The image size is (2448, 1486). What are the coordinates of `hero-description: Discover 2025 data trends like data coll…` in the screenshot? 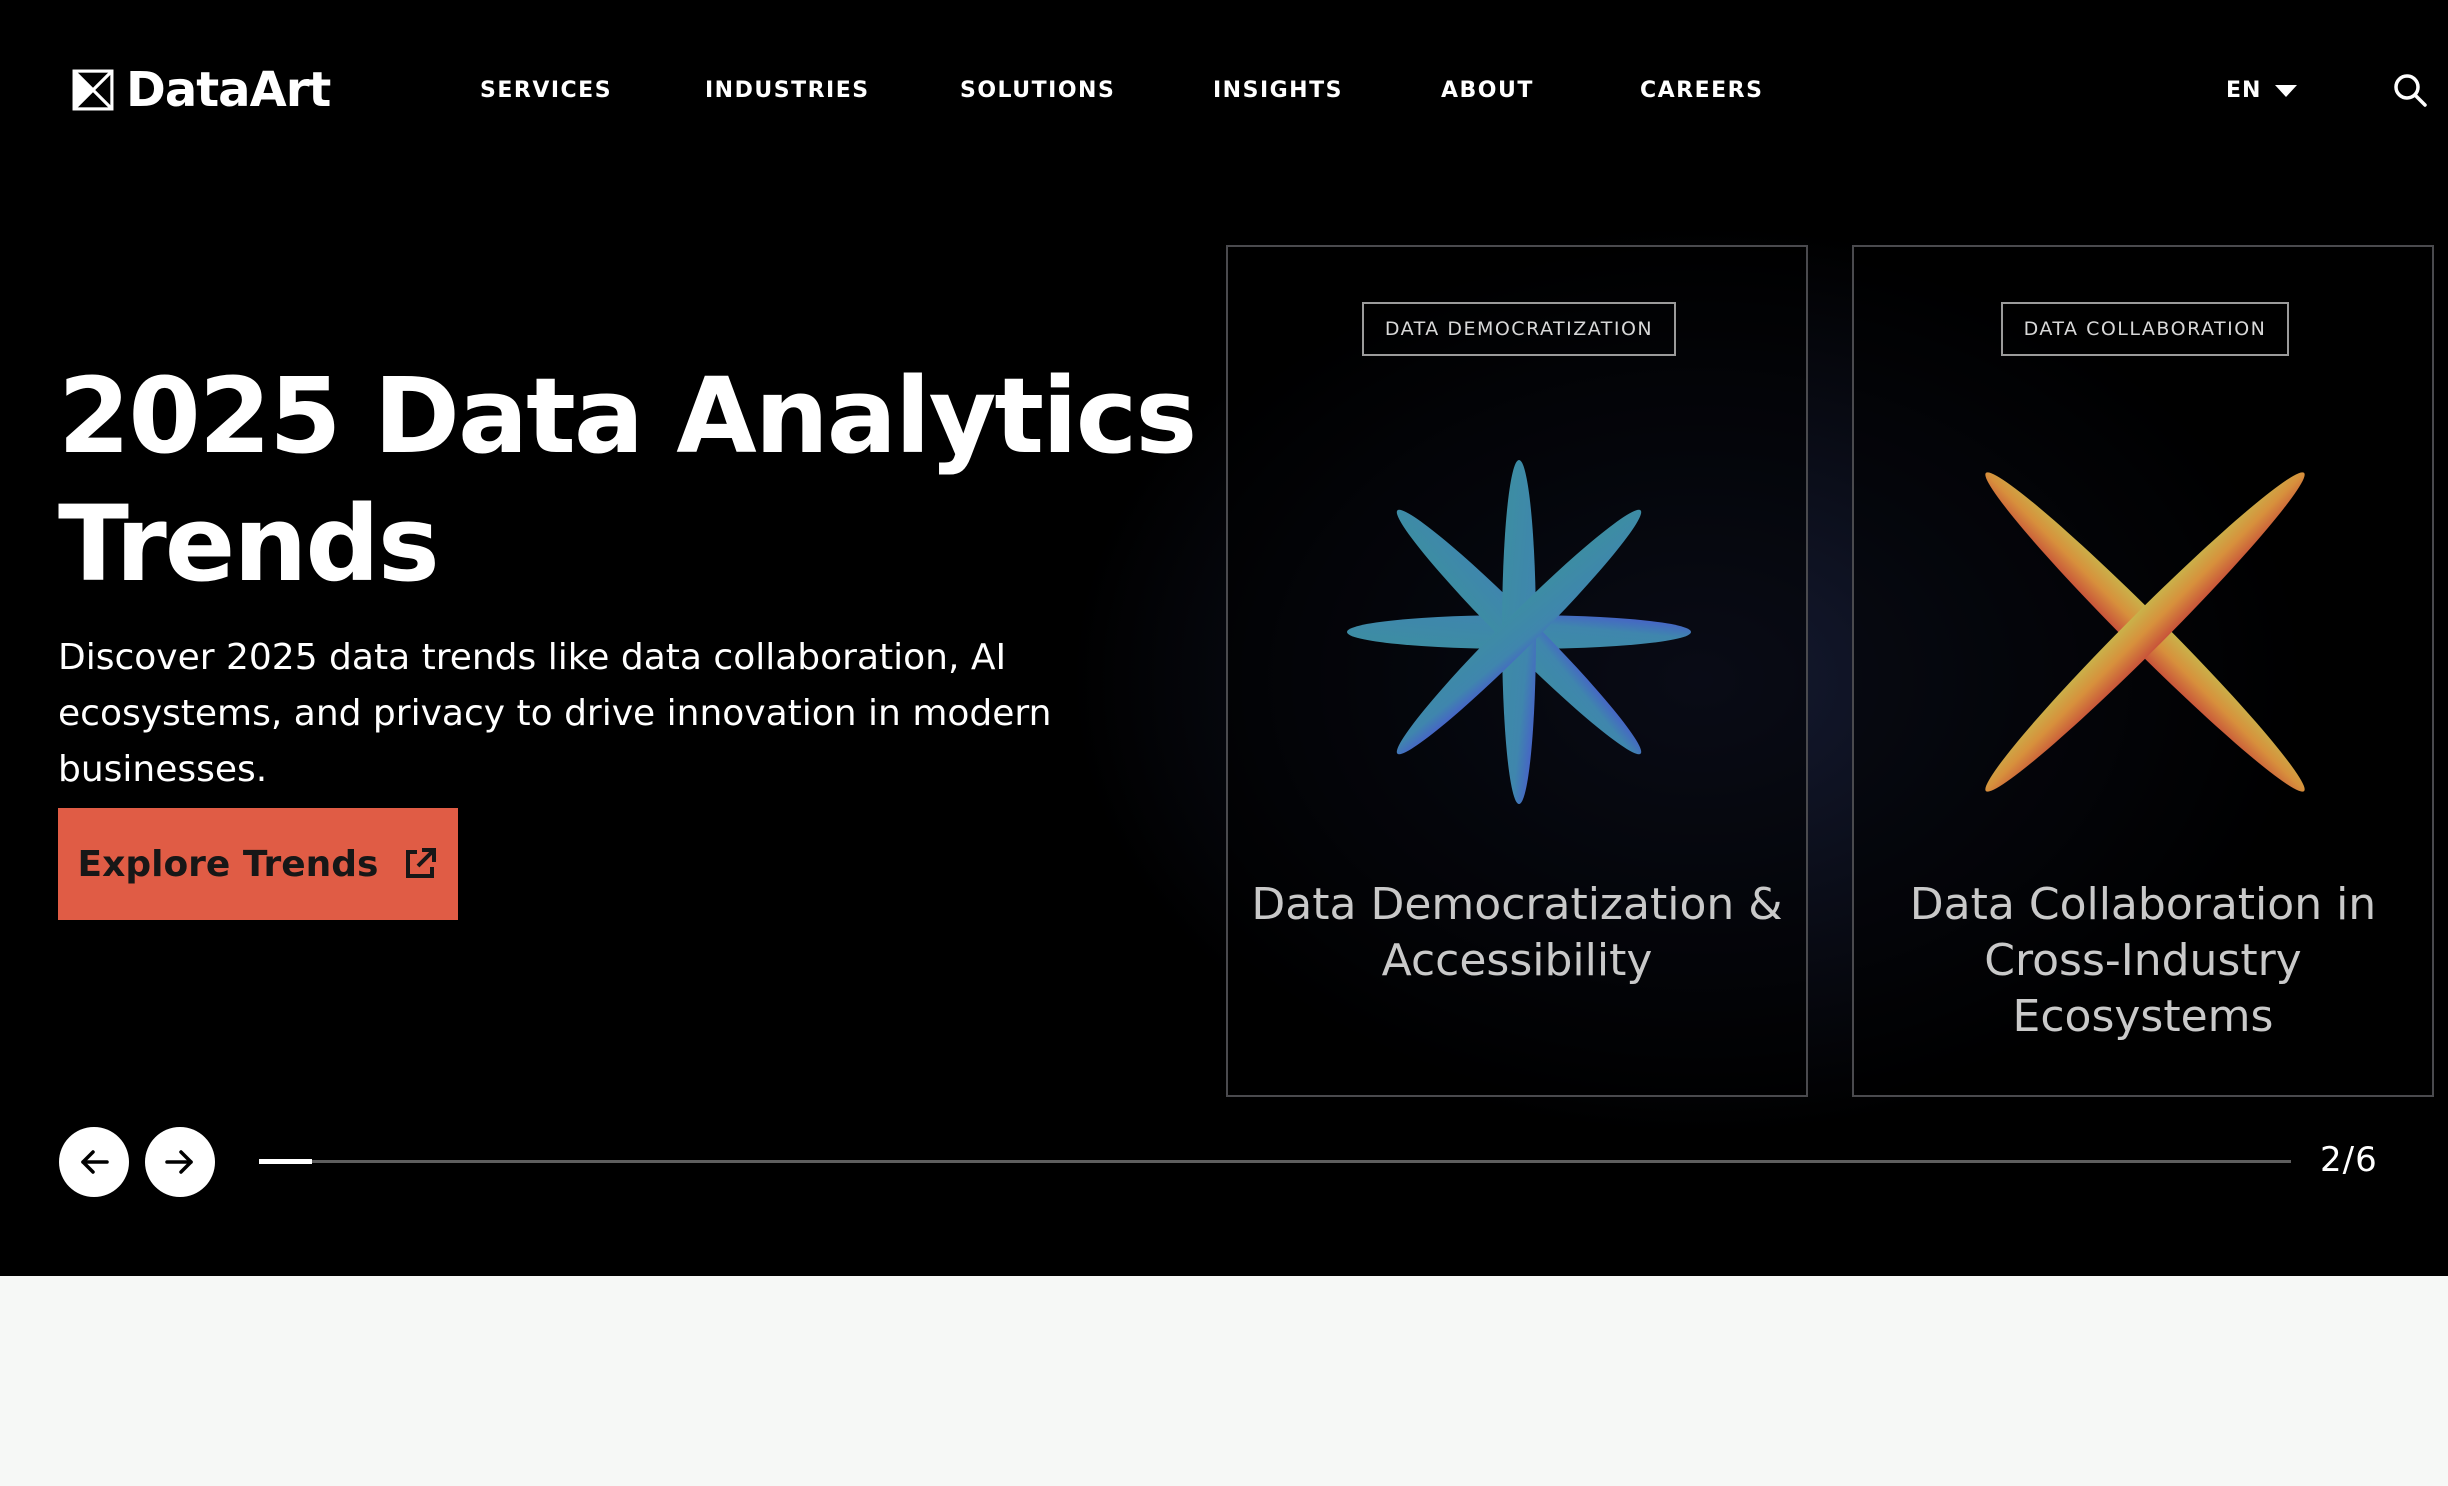 It's located at (555, 713).